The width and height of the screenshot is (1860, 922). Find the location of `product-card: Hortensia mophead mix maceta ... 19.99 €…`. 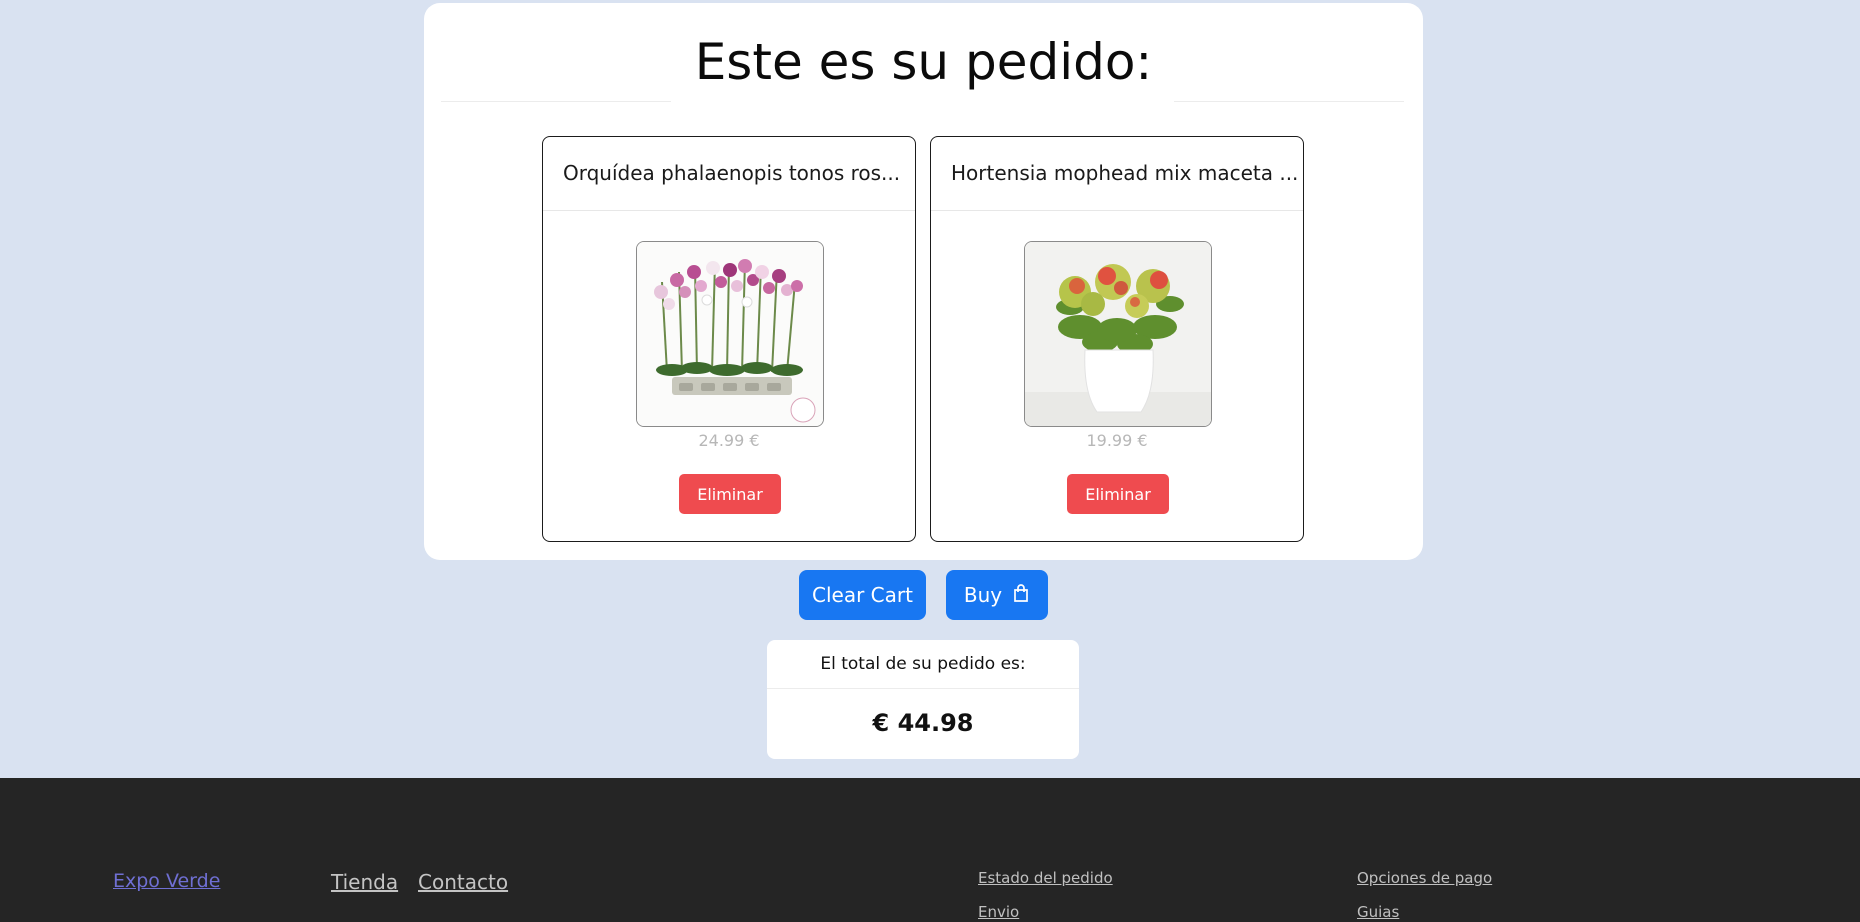

product-card: Hortensia mophead mix maceta ... 19.99 €… is located at coordinates (1117, 339).